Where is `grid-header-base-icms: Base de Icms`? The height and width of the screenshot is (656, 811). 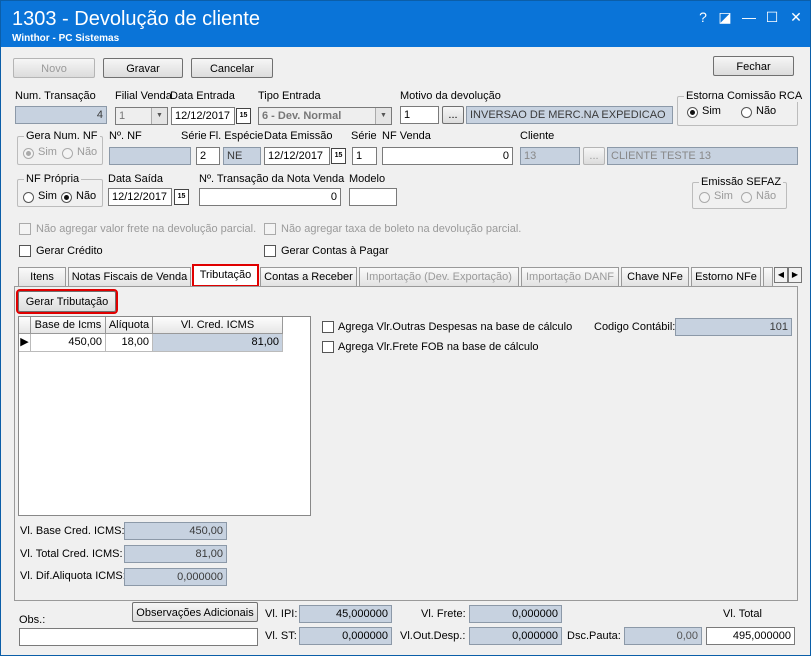 grid-header-base-icms: Base de Icms is located at coordinates (68, 325).